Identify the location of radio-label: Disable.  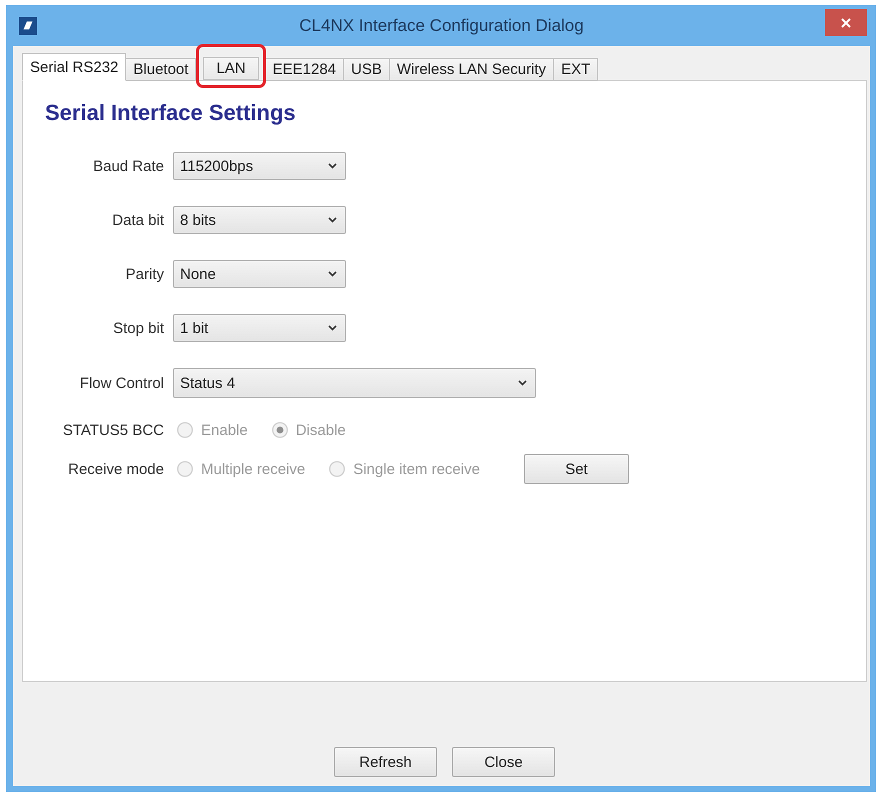
(321, 430).